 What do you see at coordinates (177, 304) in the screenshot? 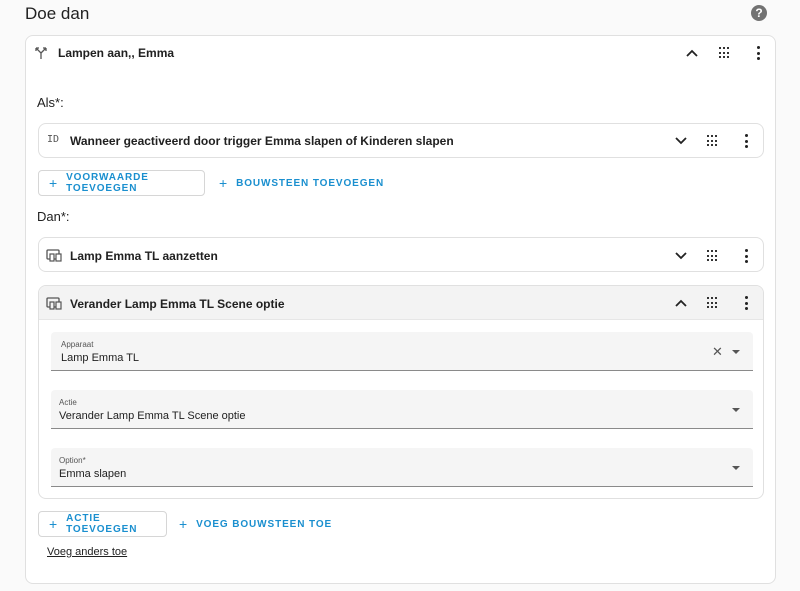
I see `action2-title: Verander Lamp Emma TL Scene optie` at bounding box center [177, 304].